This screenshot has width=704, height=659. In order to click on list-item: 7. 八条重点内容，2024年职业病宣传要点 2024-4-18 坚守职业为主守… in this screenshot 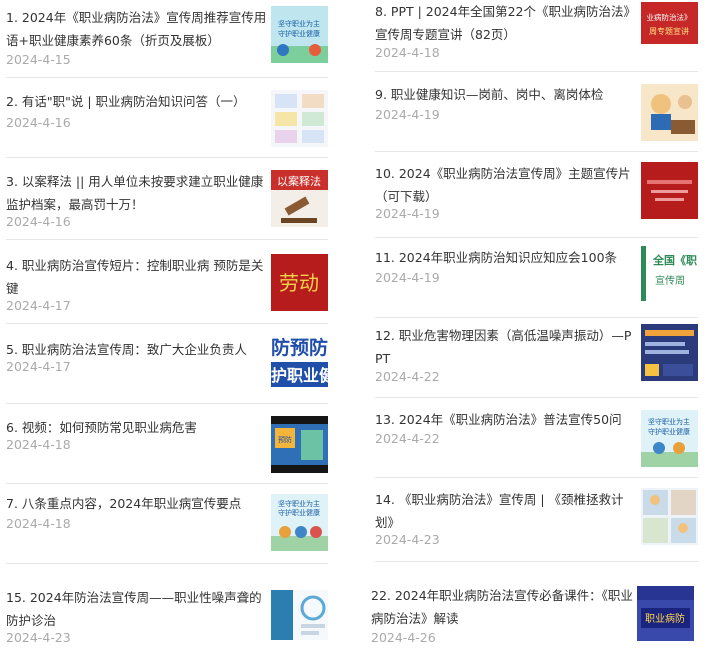, I will do `click(167, 524)`.